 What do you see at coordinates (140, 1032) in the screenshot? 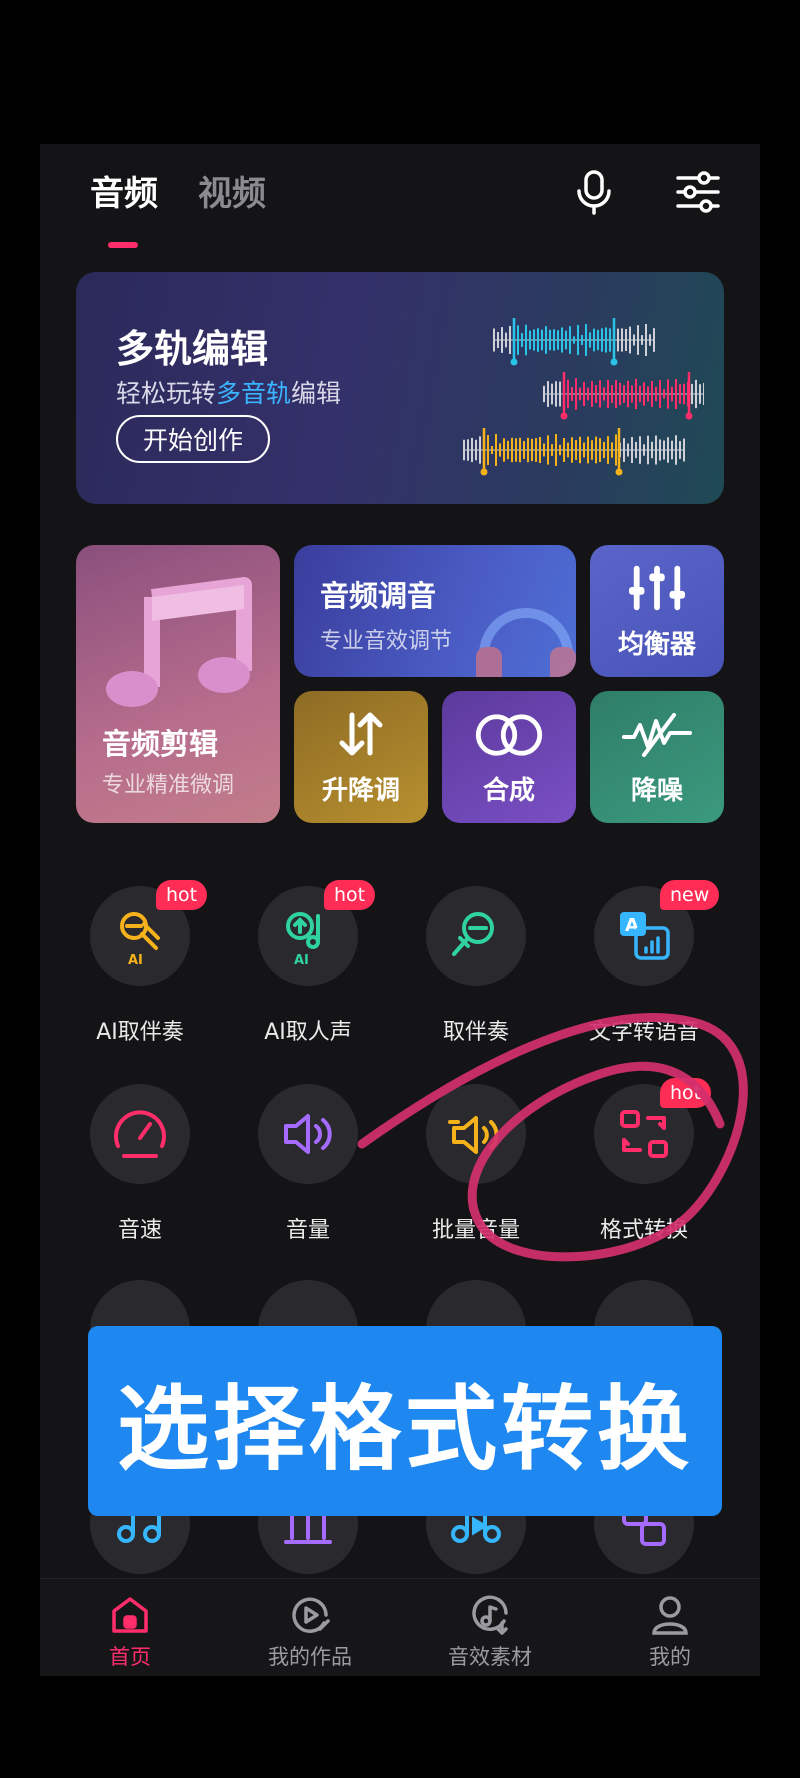
I see `tool-label: AI取伴奏` at bounding box center [140, 1032].